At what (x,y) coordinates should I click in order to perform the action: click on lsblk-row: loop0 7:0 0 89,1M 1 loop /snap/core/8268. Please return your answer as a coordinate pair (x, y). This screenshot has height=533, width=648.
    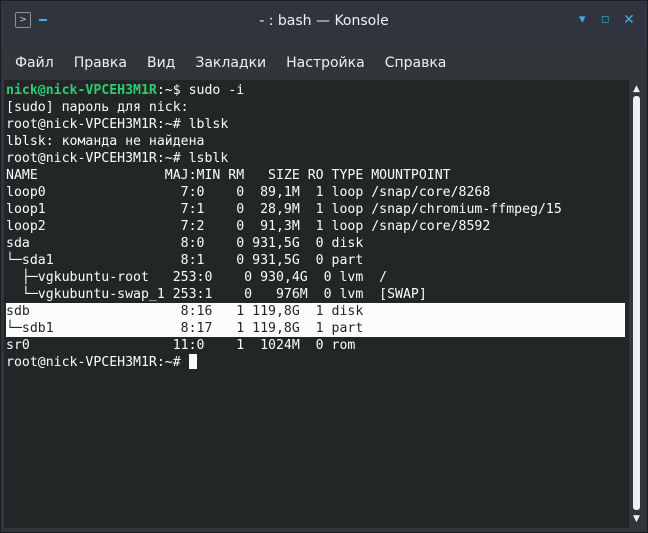
    Looking at the image, I should click on (248, 192).